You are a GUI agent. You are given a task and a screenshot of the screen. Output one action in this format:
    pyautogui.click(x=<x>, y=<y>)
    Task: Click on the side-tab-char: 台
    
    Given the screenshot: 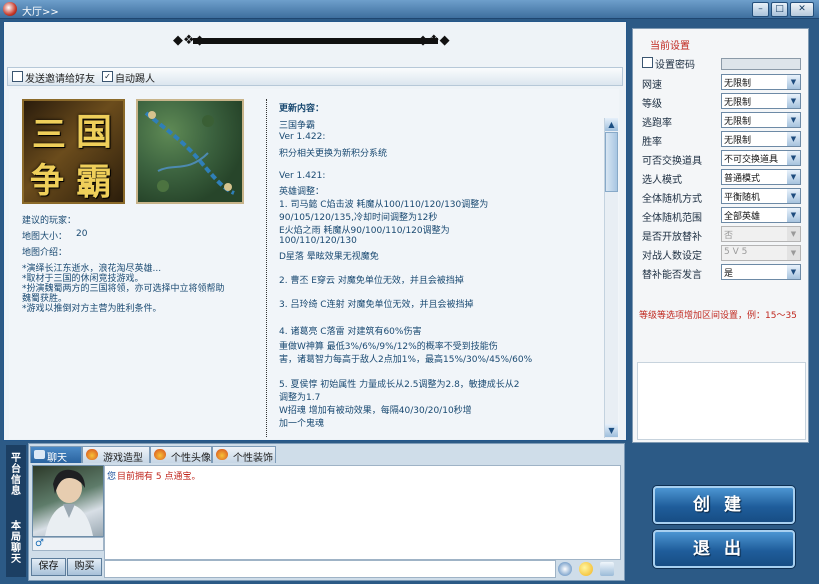 What is the action you would take?
    pyautogui.click(x=16, y=469)
    